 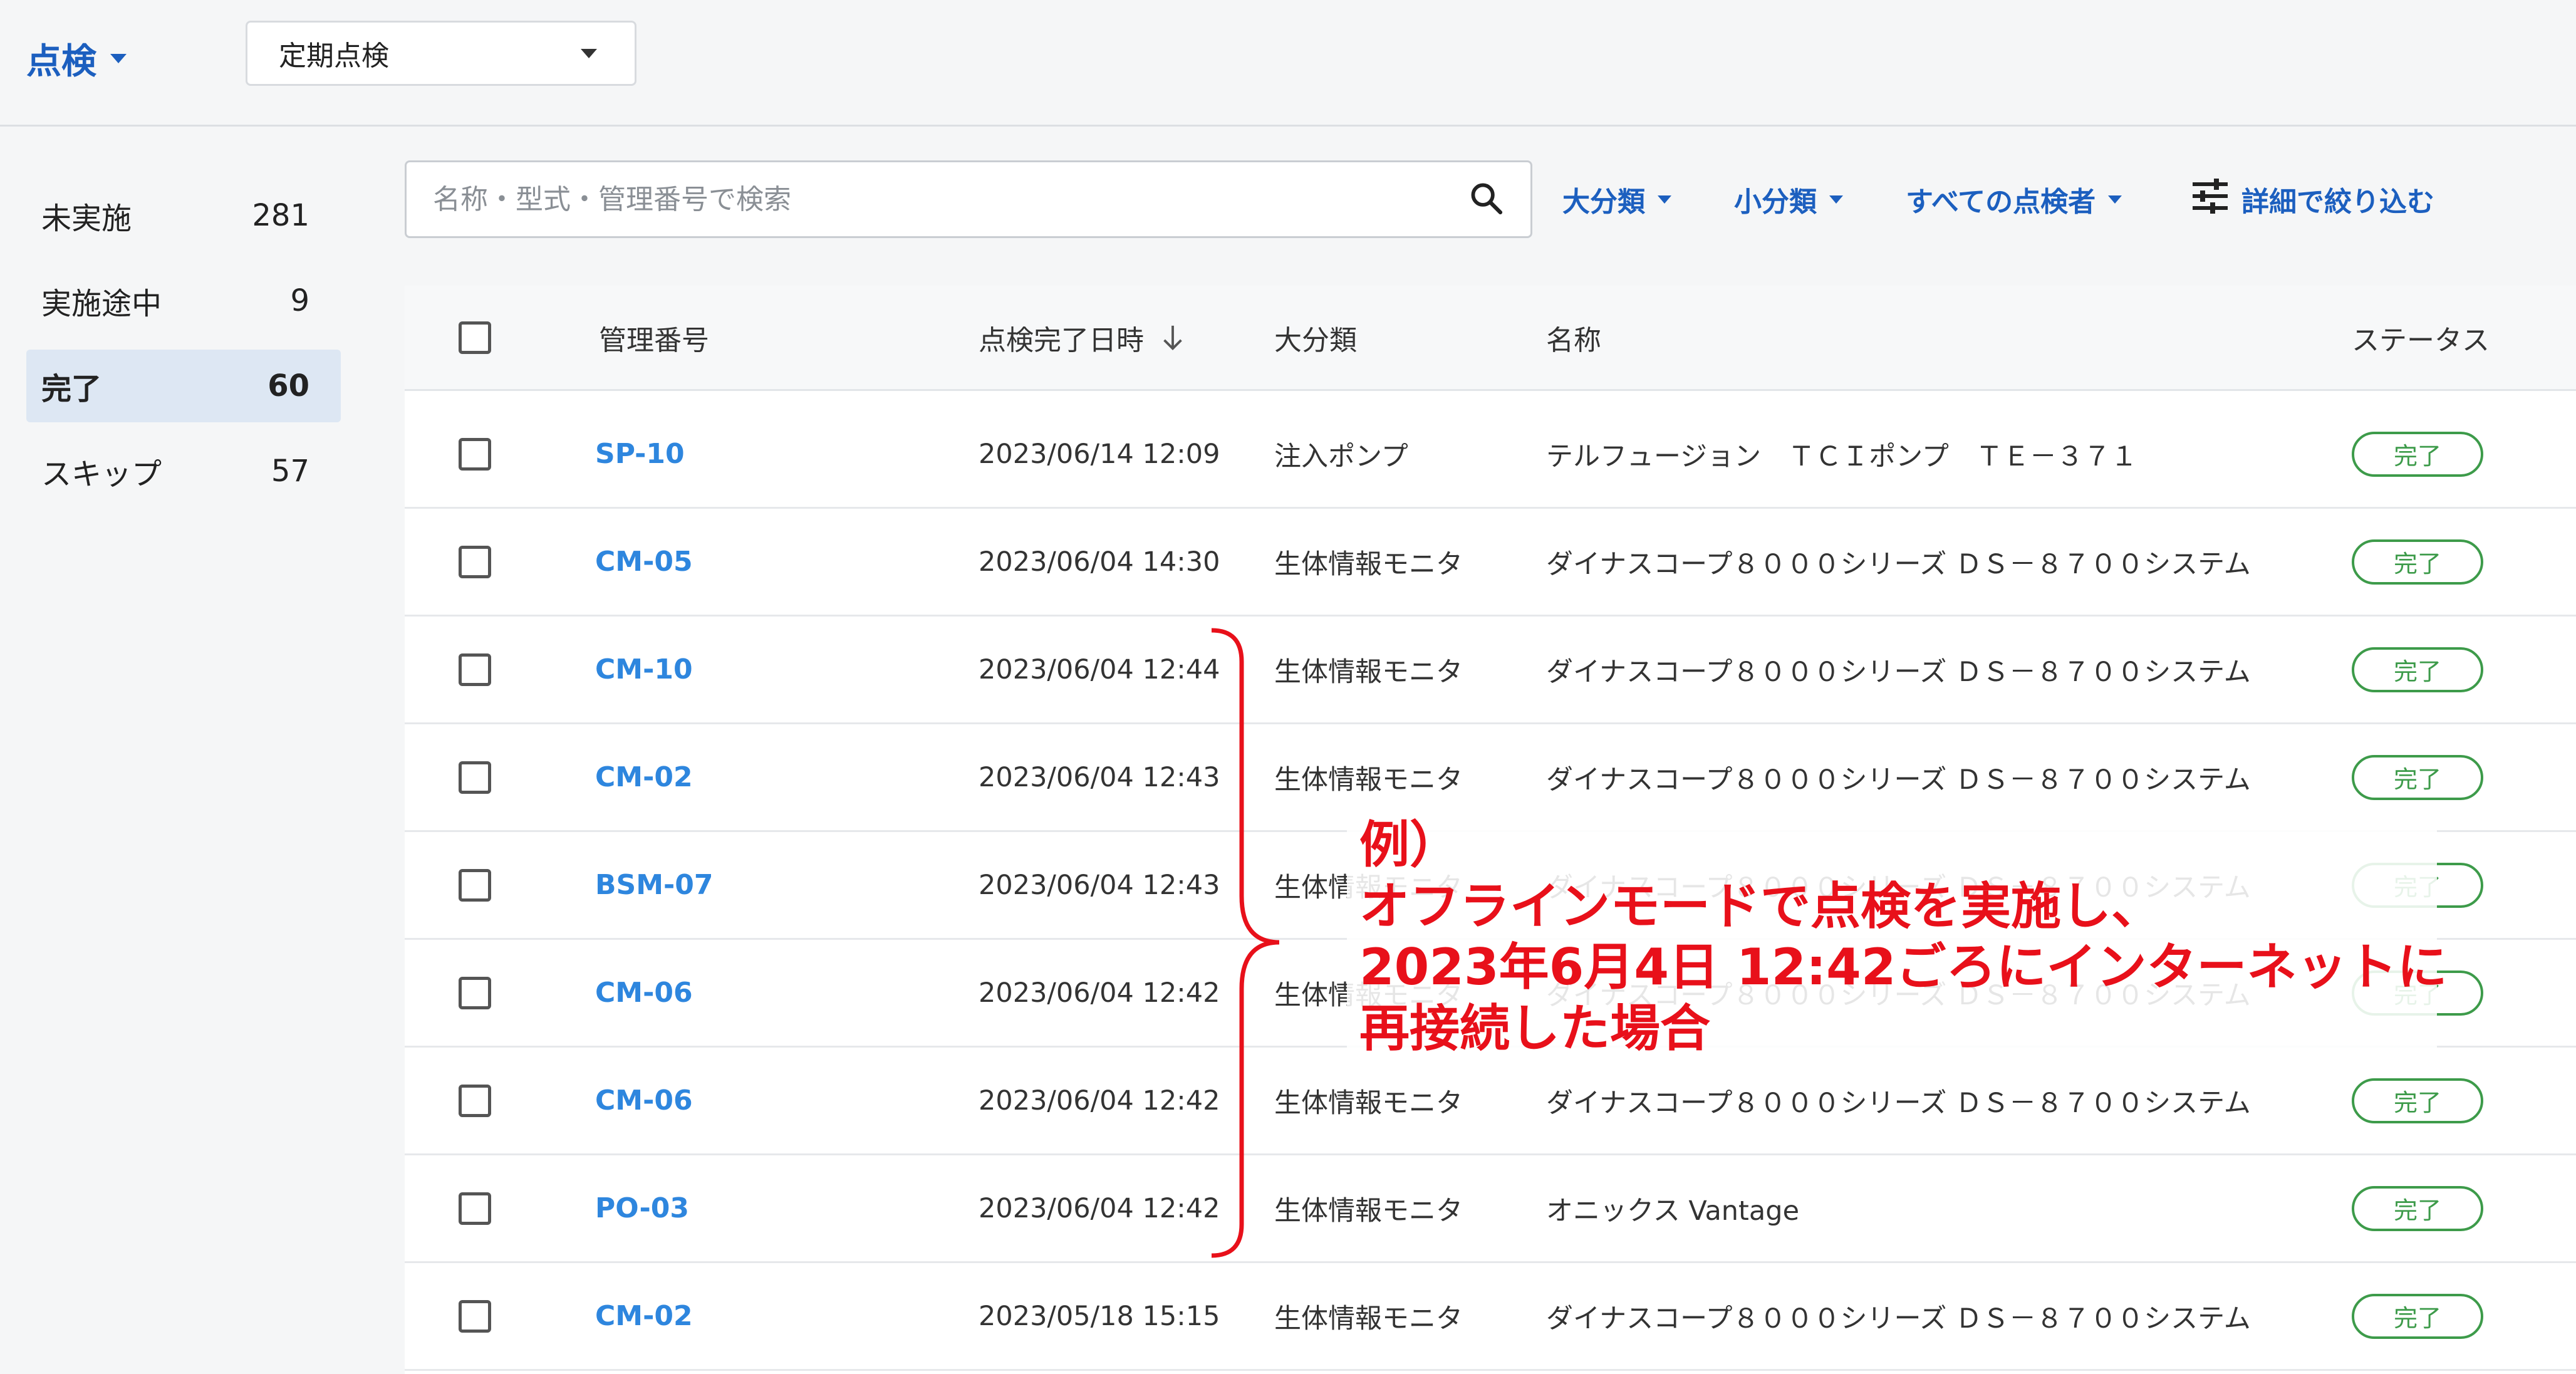 I want to click on column-header-status: ステータス, so click(x=2421, y=337).